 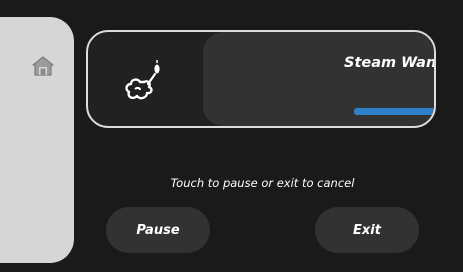 I want to click on instruction-text: Touch to pause or exit to cancel, so click(x=262, y=183).